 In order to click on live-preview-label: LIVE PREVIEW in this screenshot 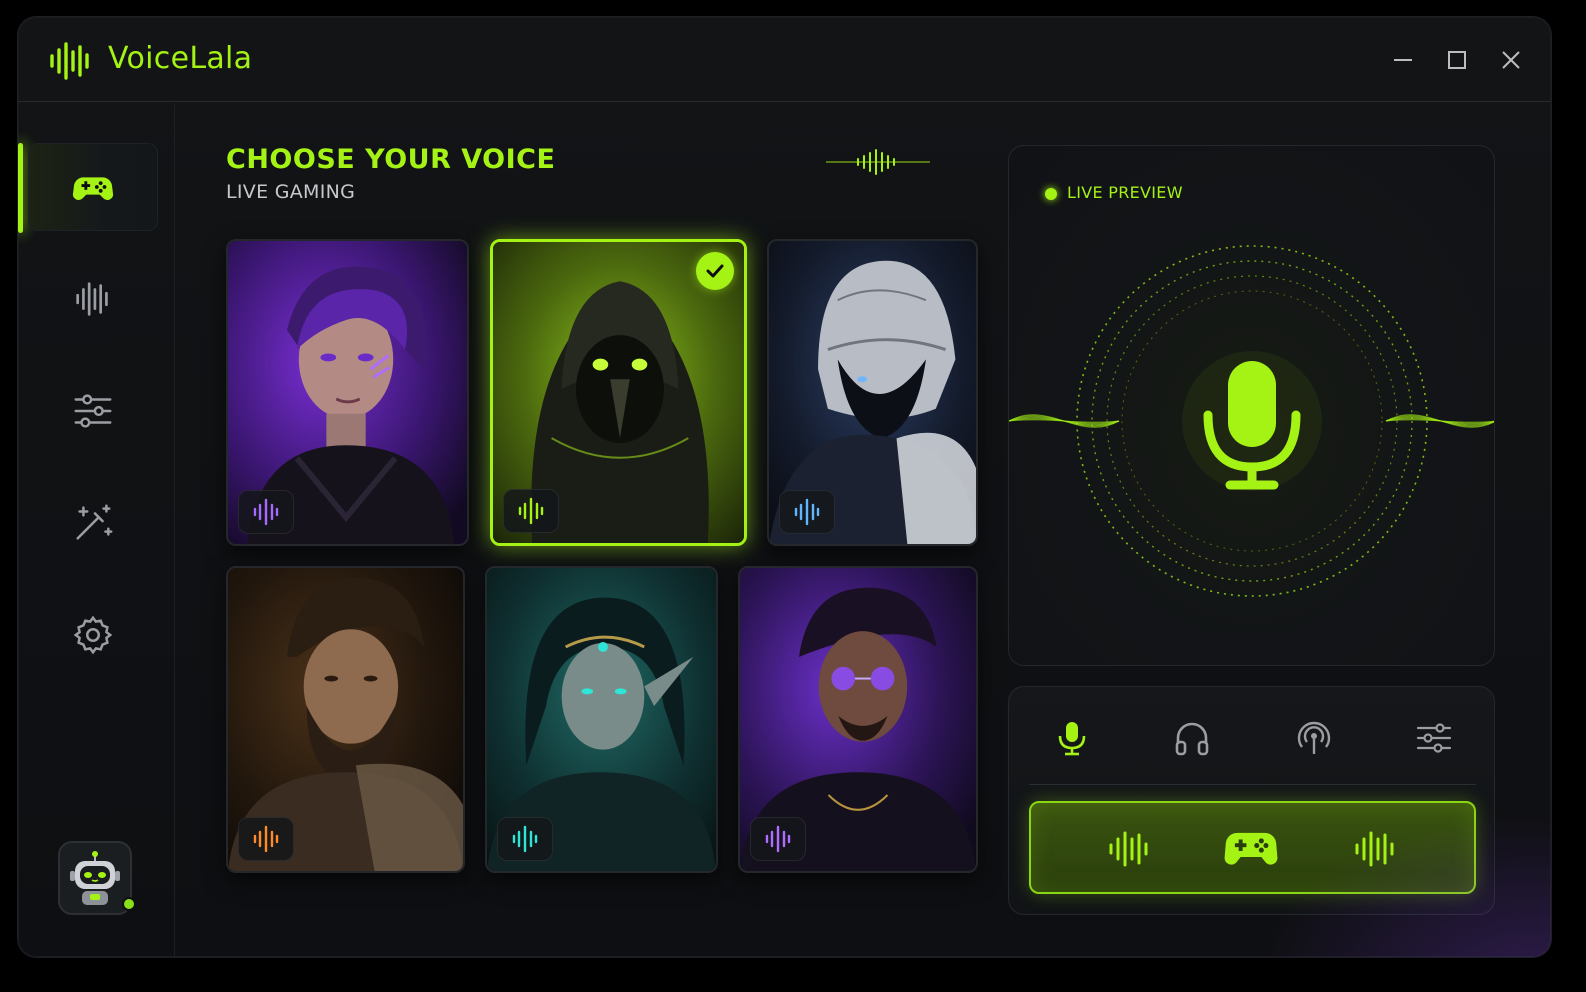, I will do `click(1125, 192)`.